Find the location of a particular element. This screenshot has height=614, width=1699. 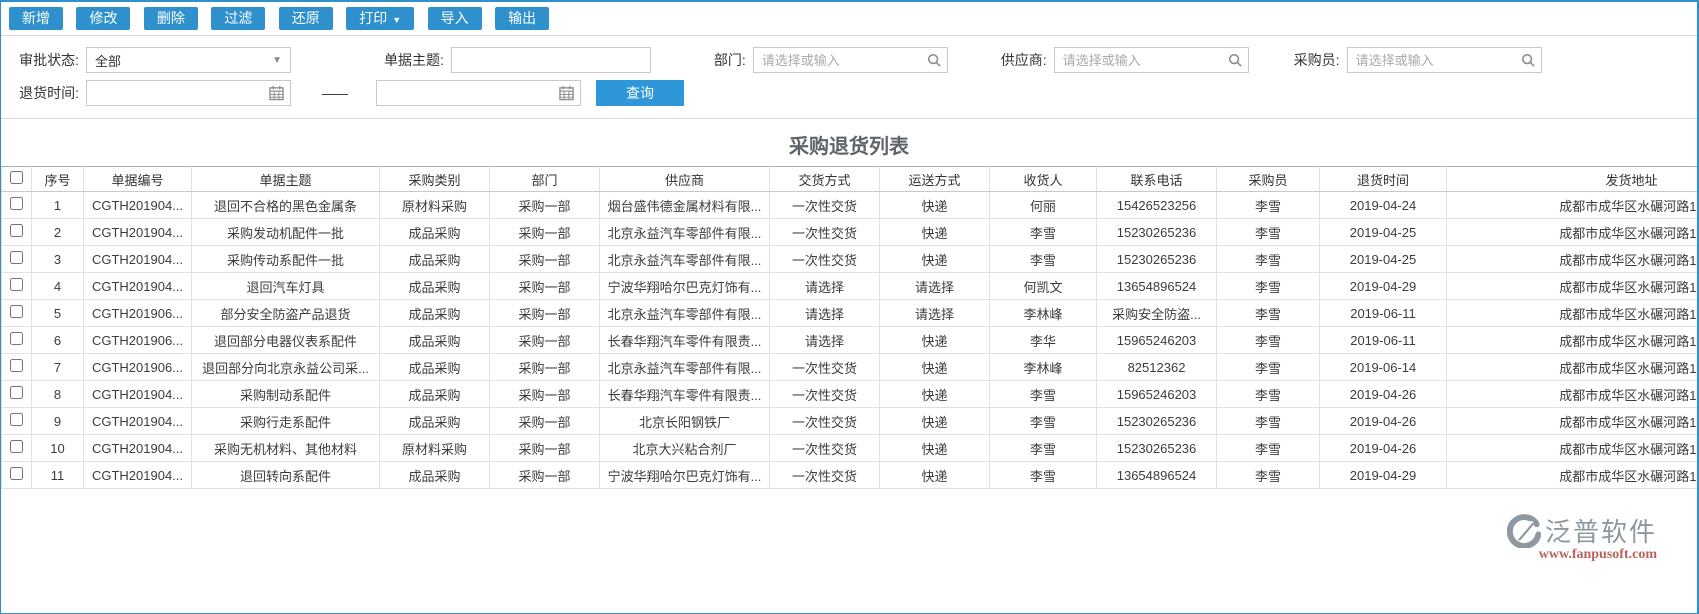

filter-panel: 审批状态: 全部 ▼ 单据主题: 部门: 供应商: 采购员: 退货时间: —— is located at coordinates (849, 77).